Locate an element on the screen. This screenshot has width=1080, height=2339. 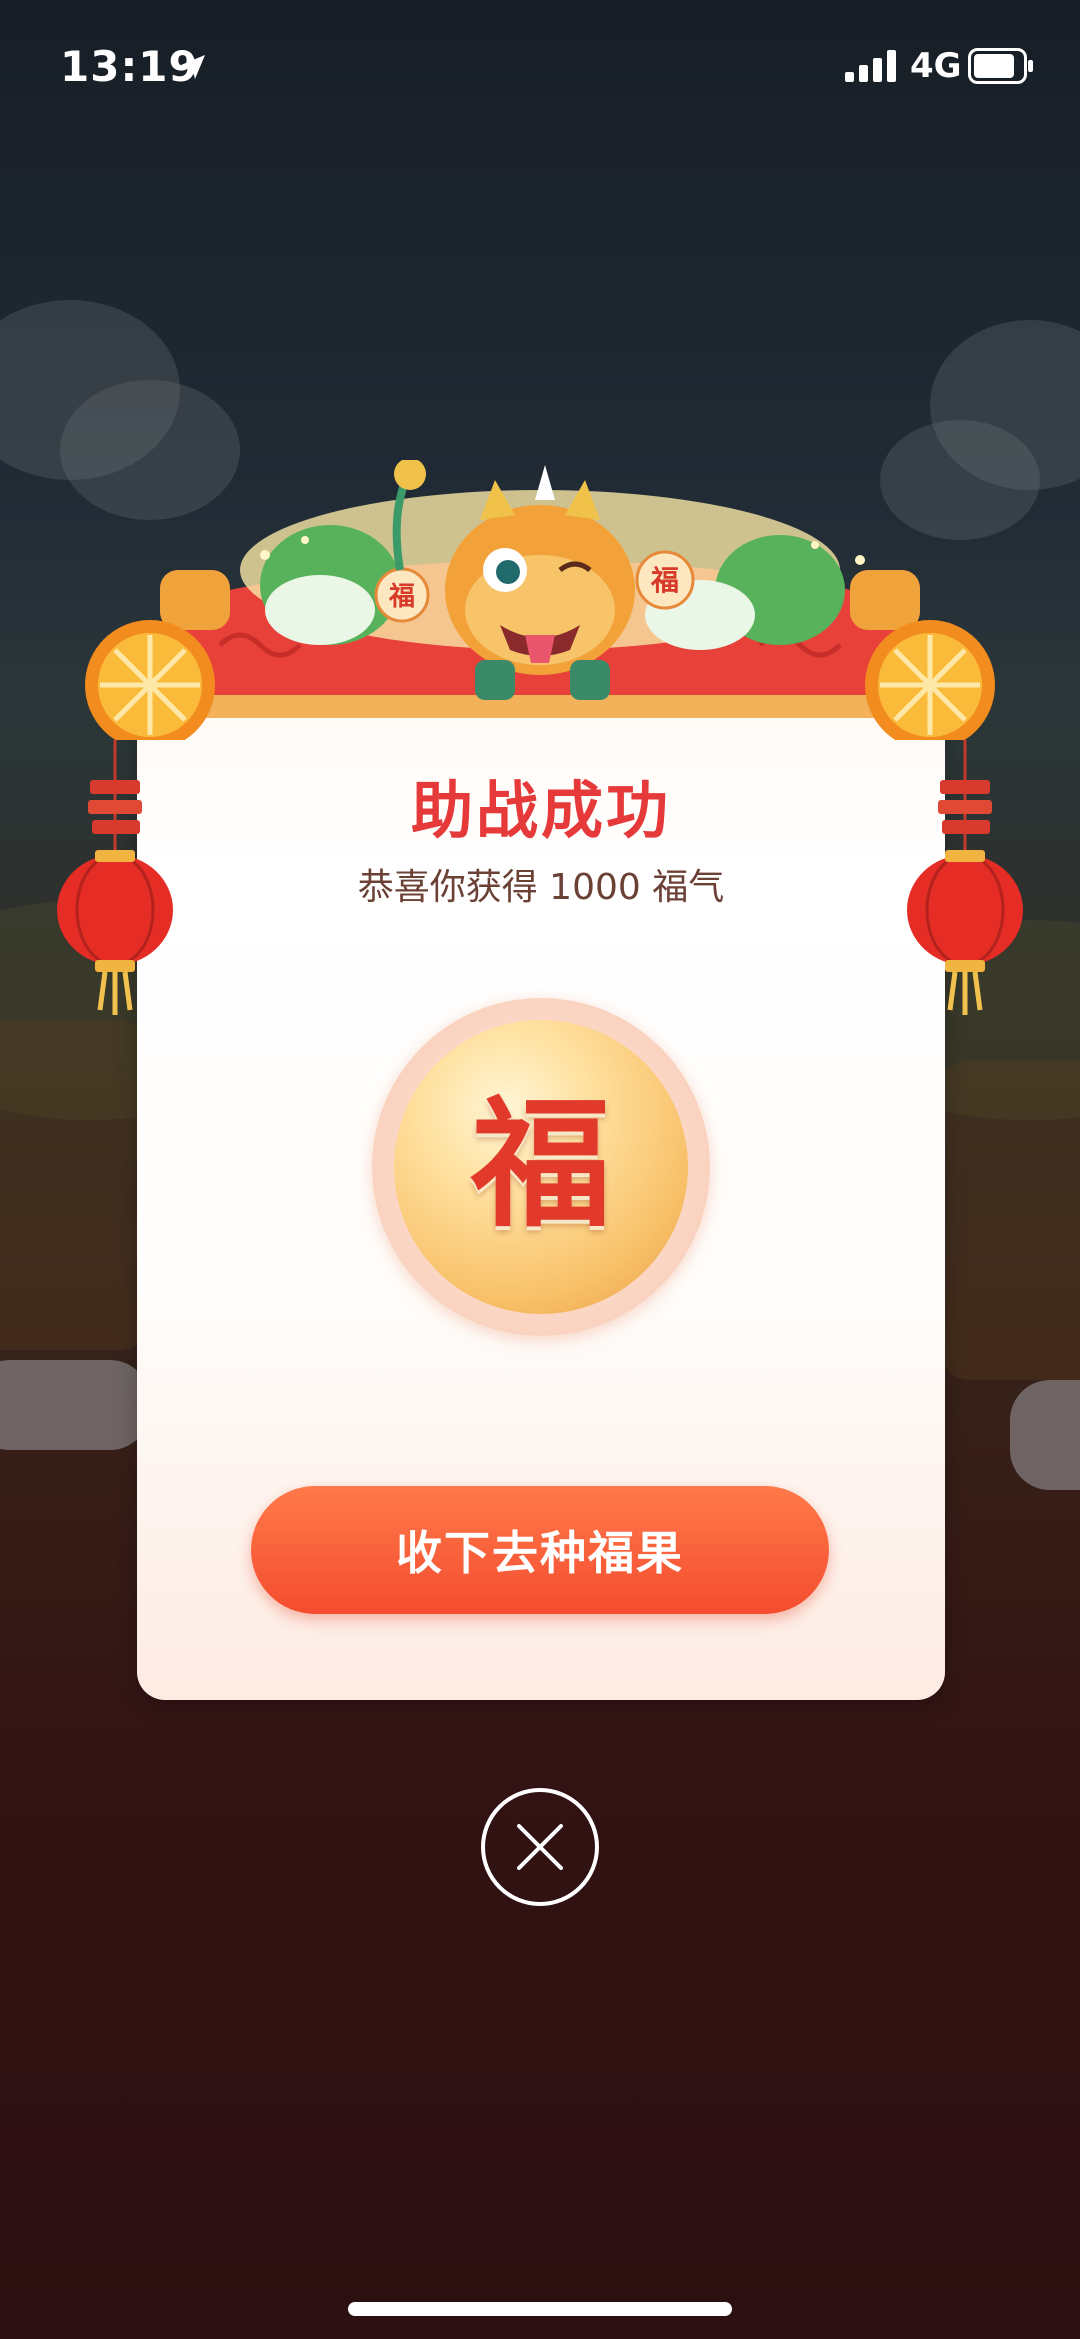
festive-header-decoration: 福 福 is located at coordinates (540, 600).